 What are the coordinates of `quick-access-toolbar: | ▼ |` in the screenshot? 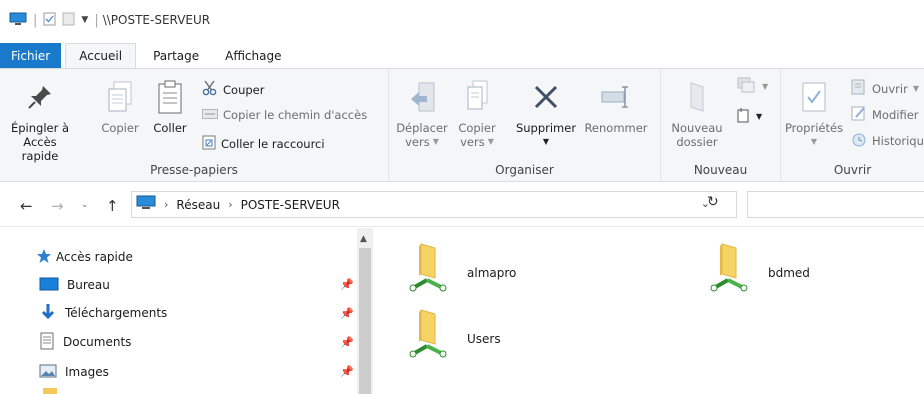 It's located at (54, 20).